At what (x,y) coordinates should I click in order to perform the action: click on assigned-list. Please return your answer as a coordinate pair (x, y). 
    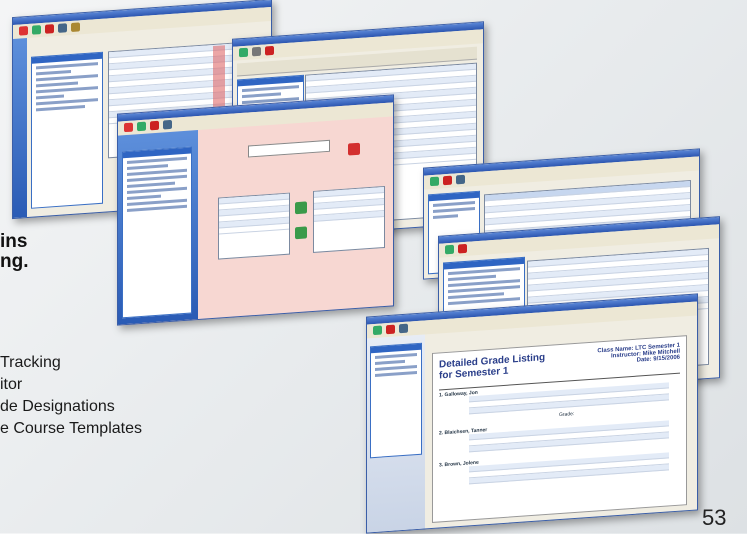
    Looking at the image, I should click on (349, 219).